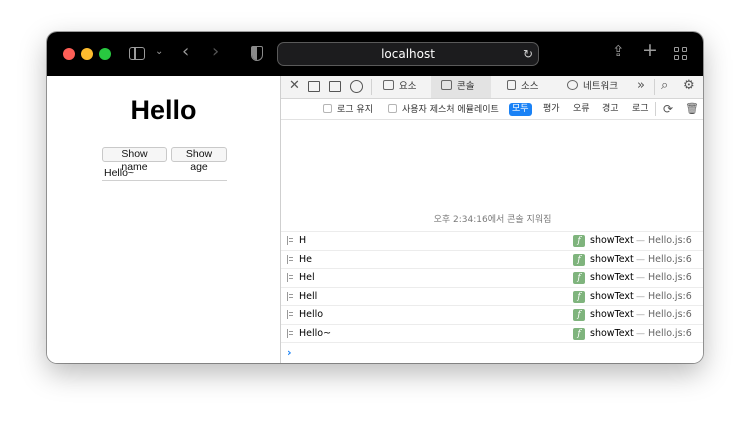  I want to click on dock-bottom-icon, so click(314, 86).